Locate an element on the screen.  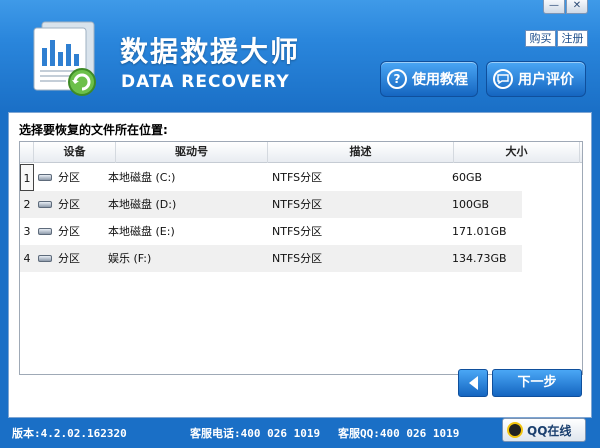
arrow-left-icon is located at coordinates (473, 383).